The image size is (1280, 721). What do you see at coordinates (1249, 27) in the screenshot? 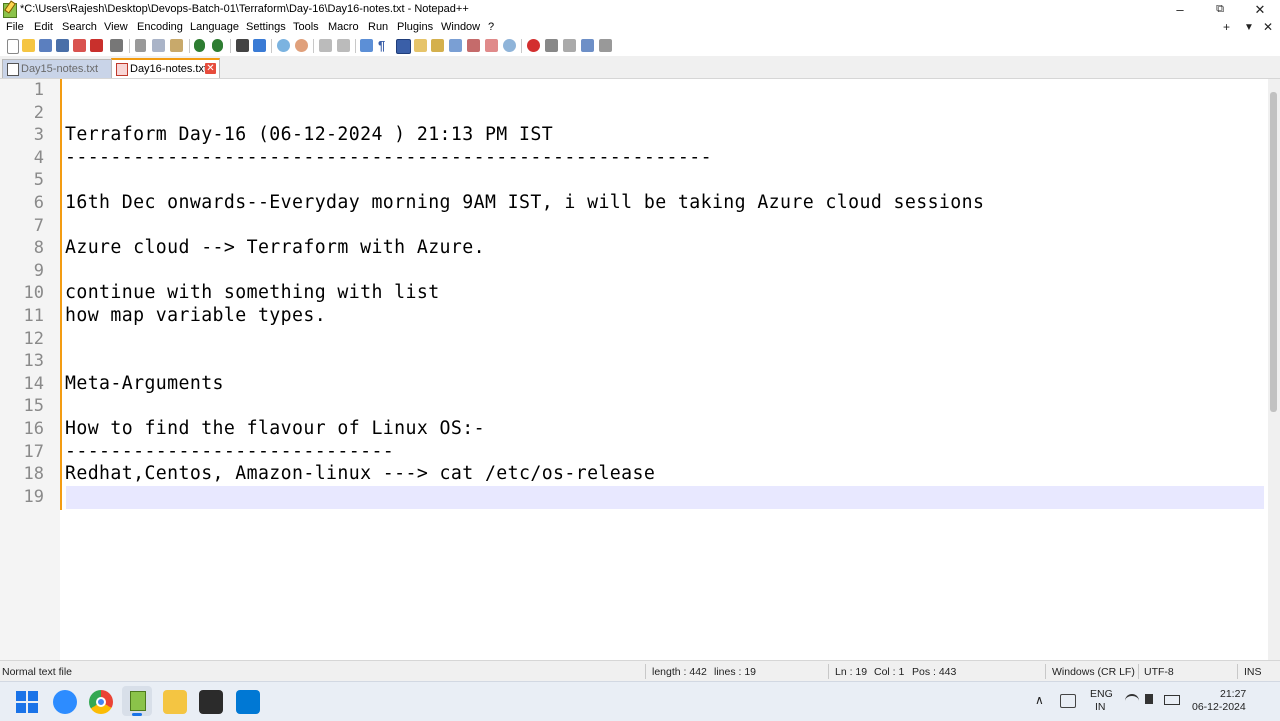
I see `tab-list-dropdown-icon: ▼` at bounding box center [1249, 27].